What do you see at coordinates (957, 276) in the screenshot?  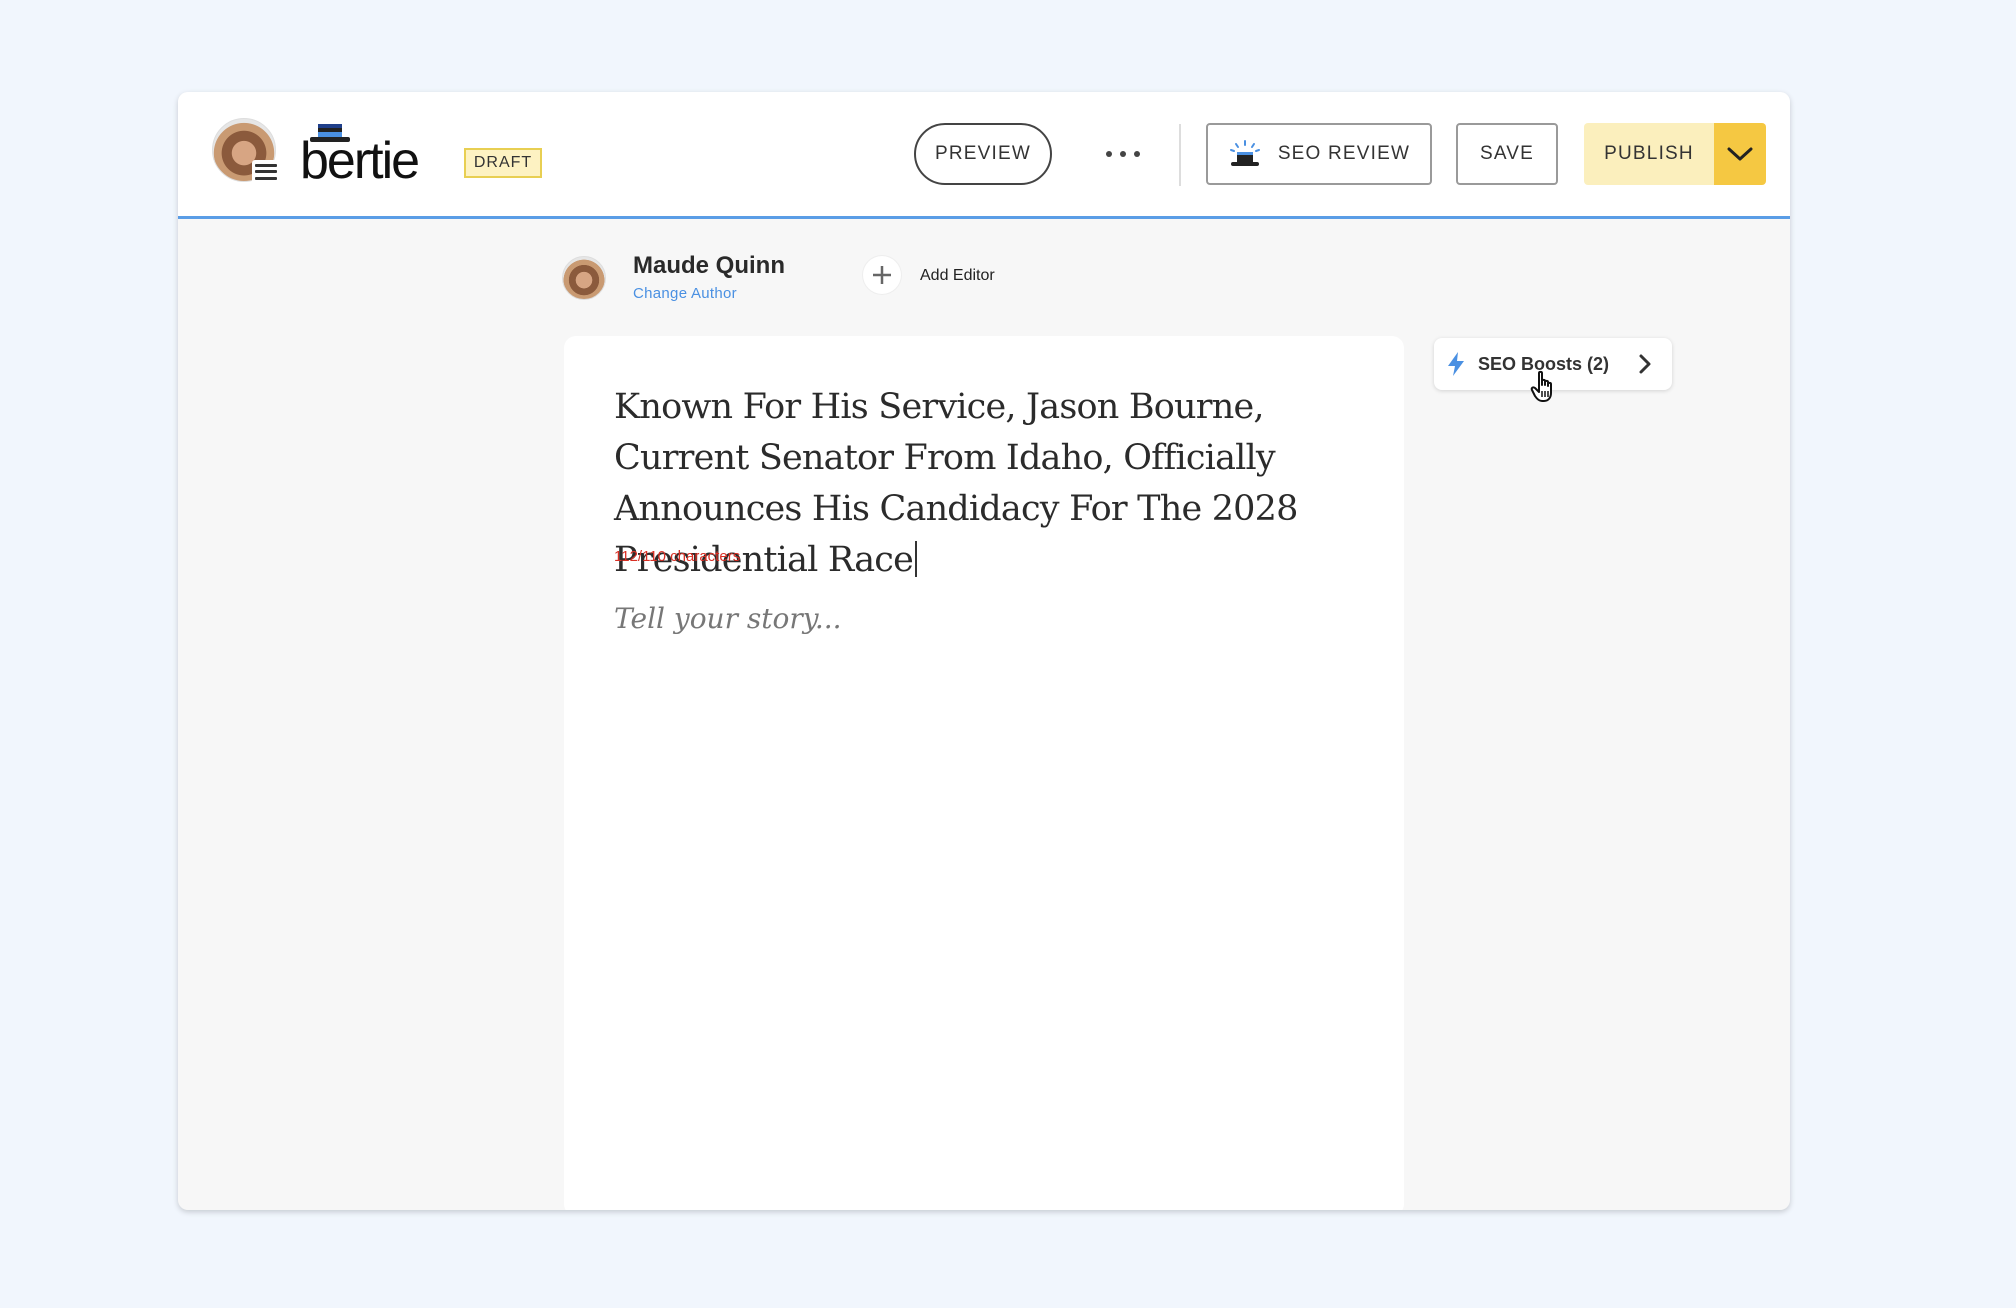 I see `add-editor-label: Add Editor` at bounding box center [957, 276].